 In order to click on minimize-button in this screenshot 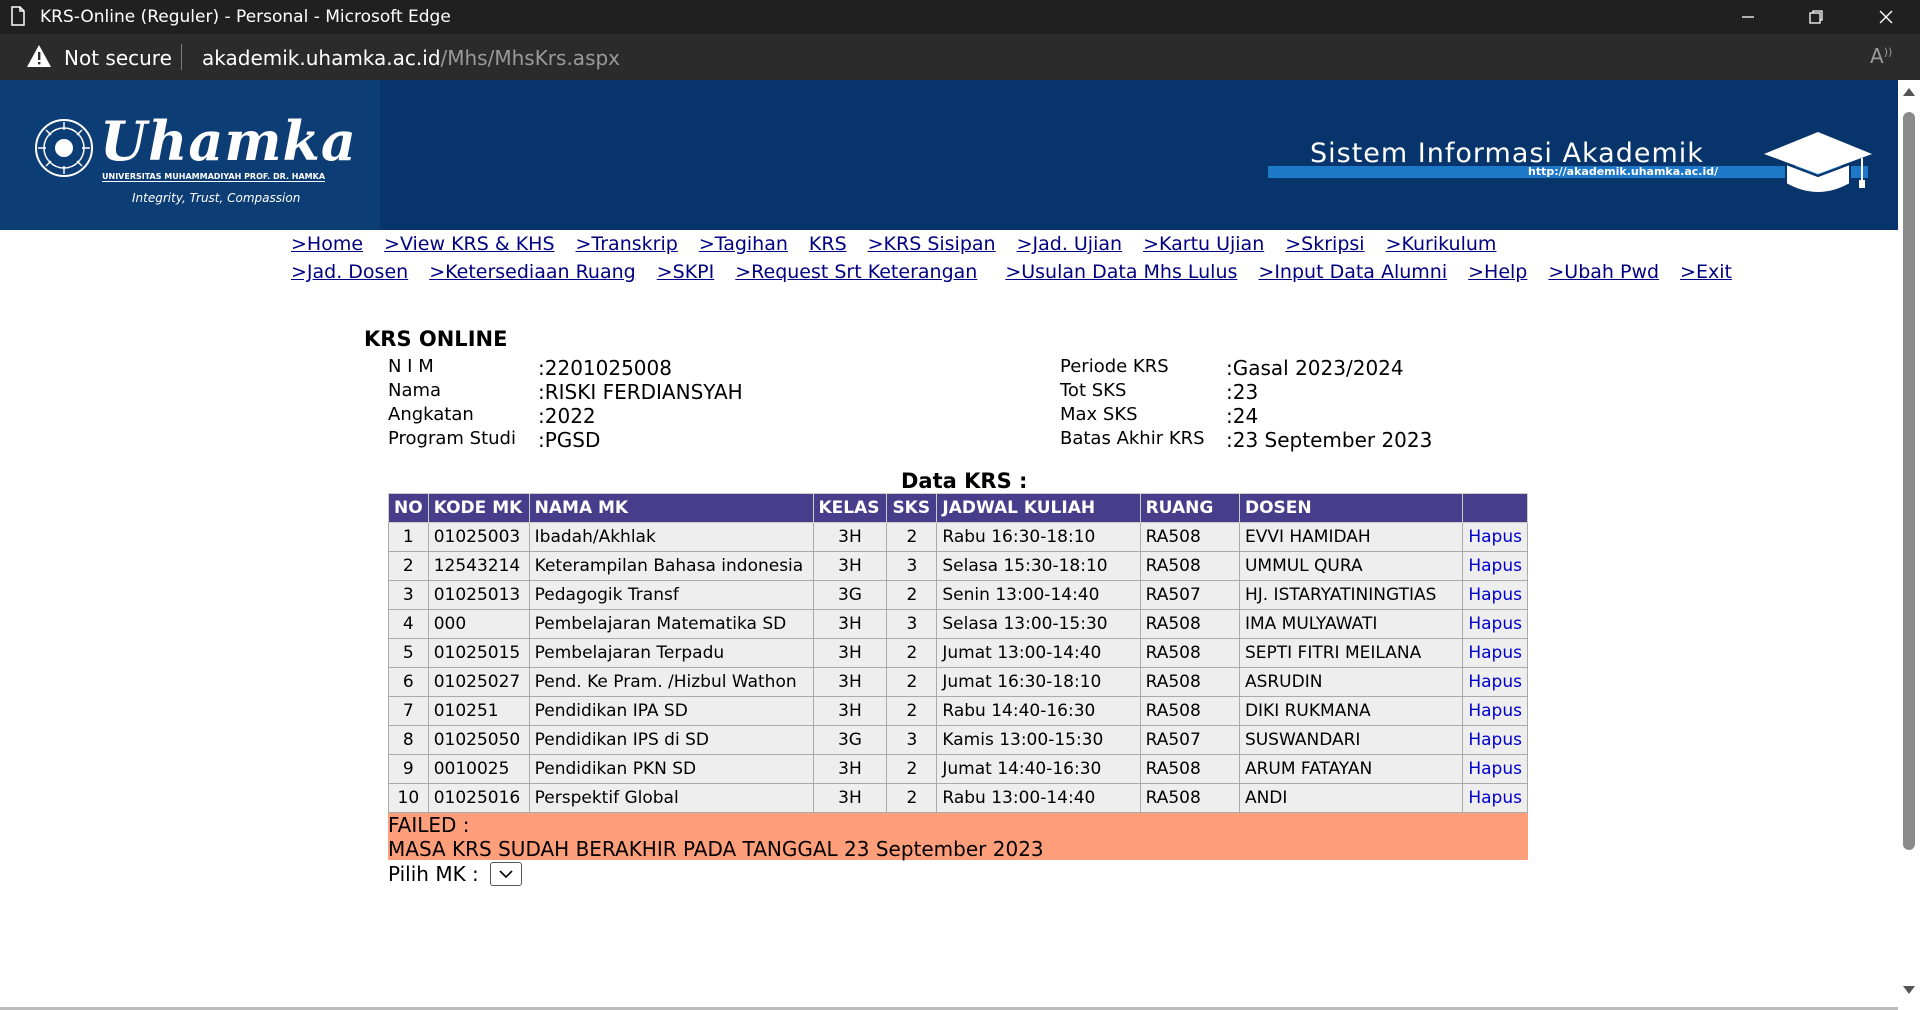, I will do `click(1748, 17)`.